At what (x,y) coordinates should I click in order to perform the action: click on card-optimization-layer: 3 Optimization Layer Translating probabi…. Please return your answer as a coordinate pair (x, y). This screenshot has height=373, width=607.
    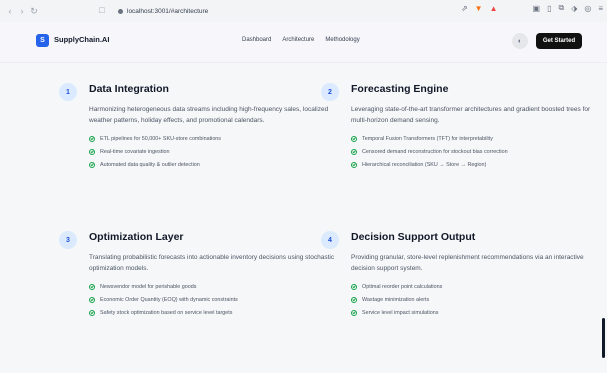
    Looking at the image, I should click on (199, 276).